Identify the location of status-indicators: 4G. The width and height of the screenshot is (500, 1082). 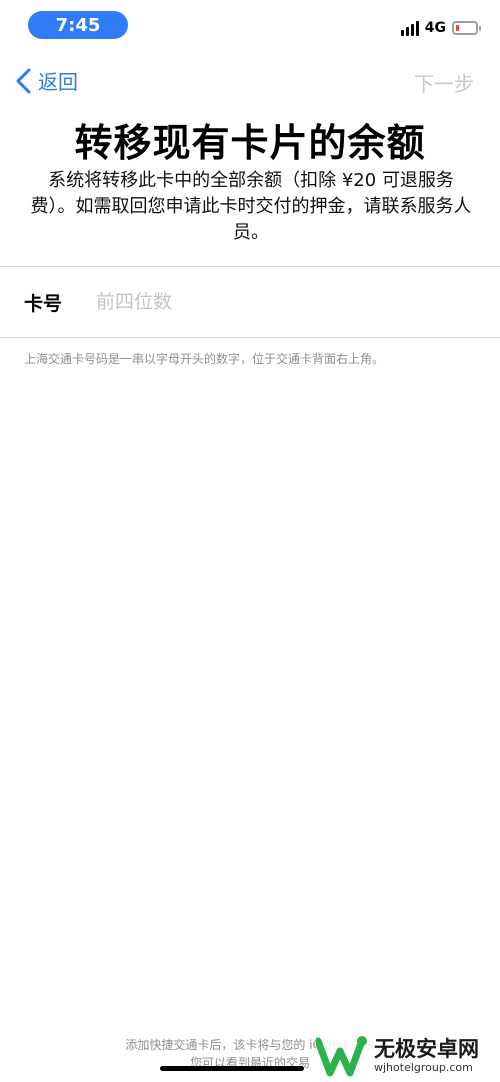
(440, 28).